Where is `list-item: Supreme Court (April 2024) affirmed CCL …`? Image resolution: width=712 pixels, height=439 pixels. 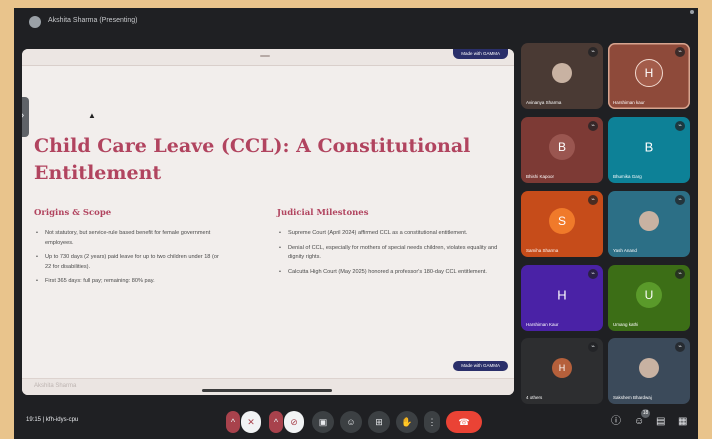
list-item: Supreme Court (April 2024) affirmed CCL … is located at coordinates (390, 234).